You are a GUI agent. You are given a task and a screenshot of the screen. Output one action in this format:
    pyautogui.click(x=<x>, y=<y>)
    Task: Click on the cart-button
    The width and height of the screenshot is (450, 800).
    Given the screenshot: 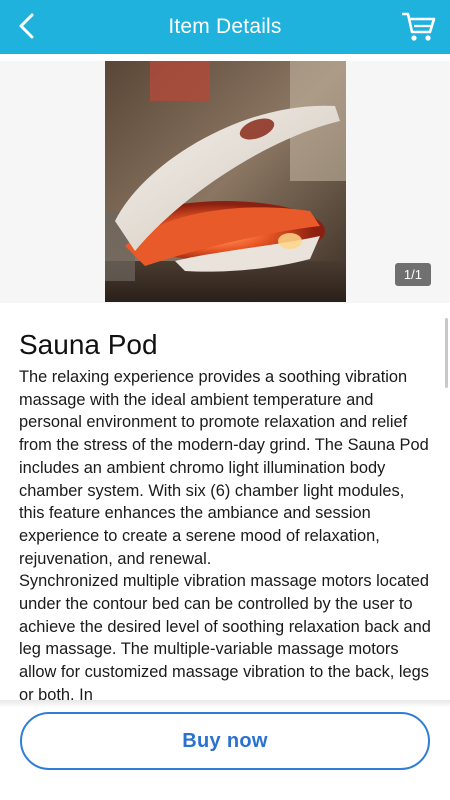 What is the action you would take?
    pyautogui.click(x=419, y=27)
    